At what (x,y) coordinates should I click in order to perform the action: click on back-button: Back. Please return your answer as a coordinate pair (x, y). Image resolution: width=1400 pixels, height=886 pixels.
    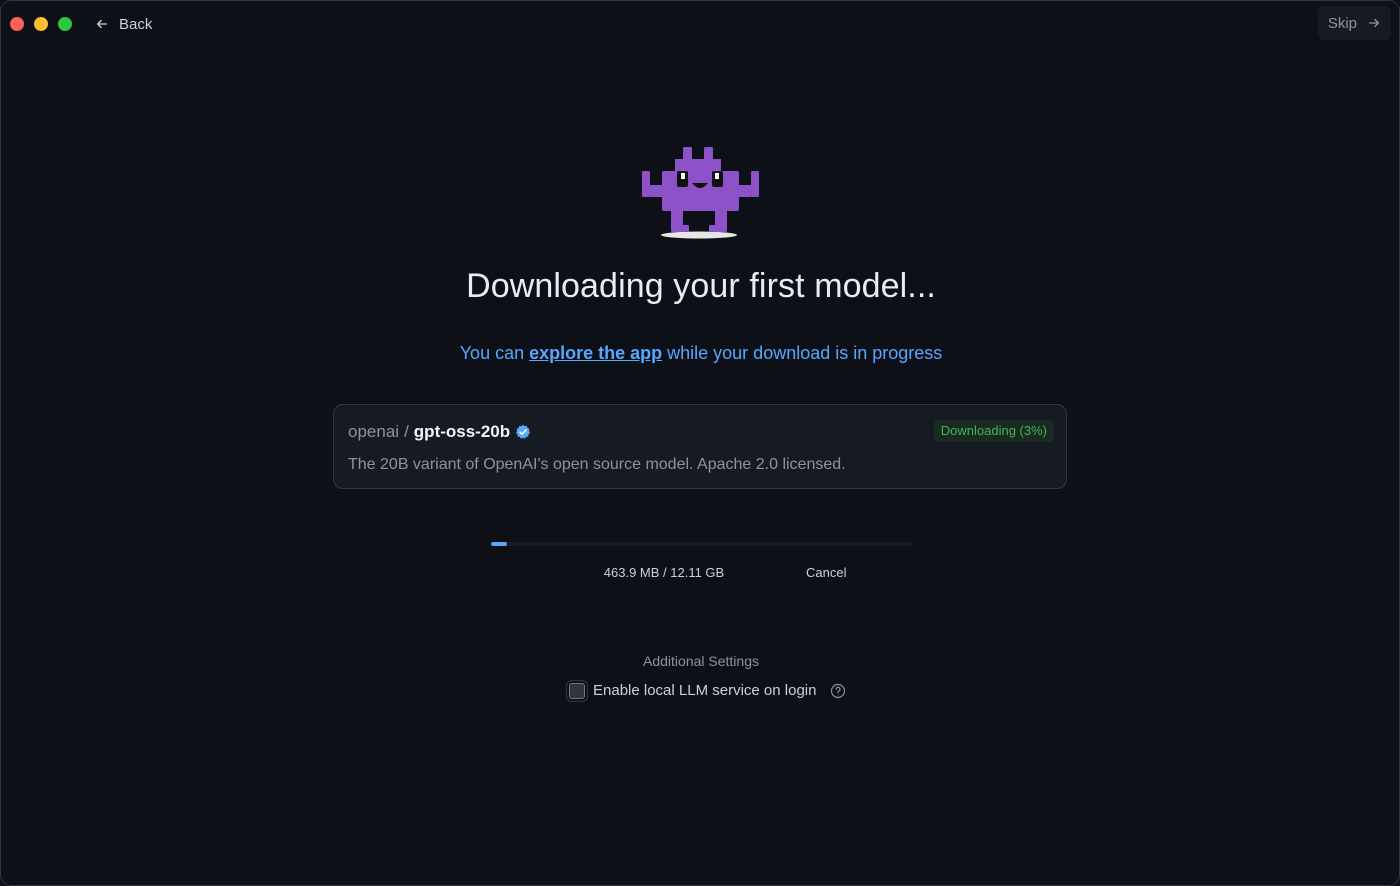
    Looking at the image, I should click on (123, 24).